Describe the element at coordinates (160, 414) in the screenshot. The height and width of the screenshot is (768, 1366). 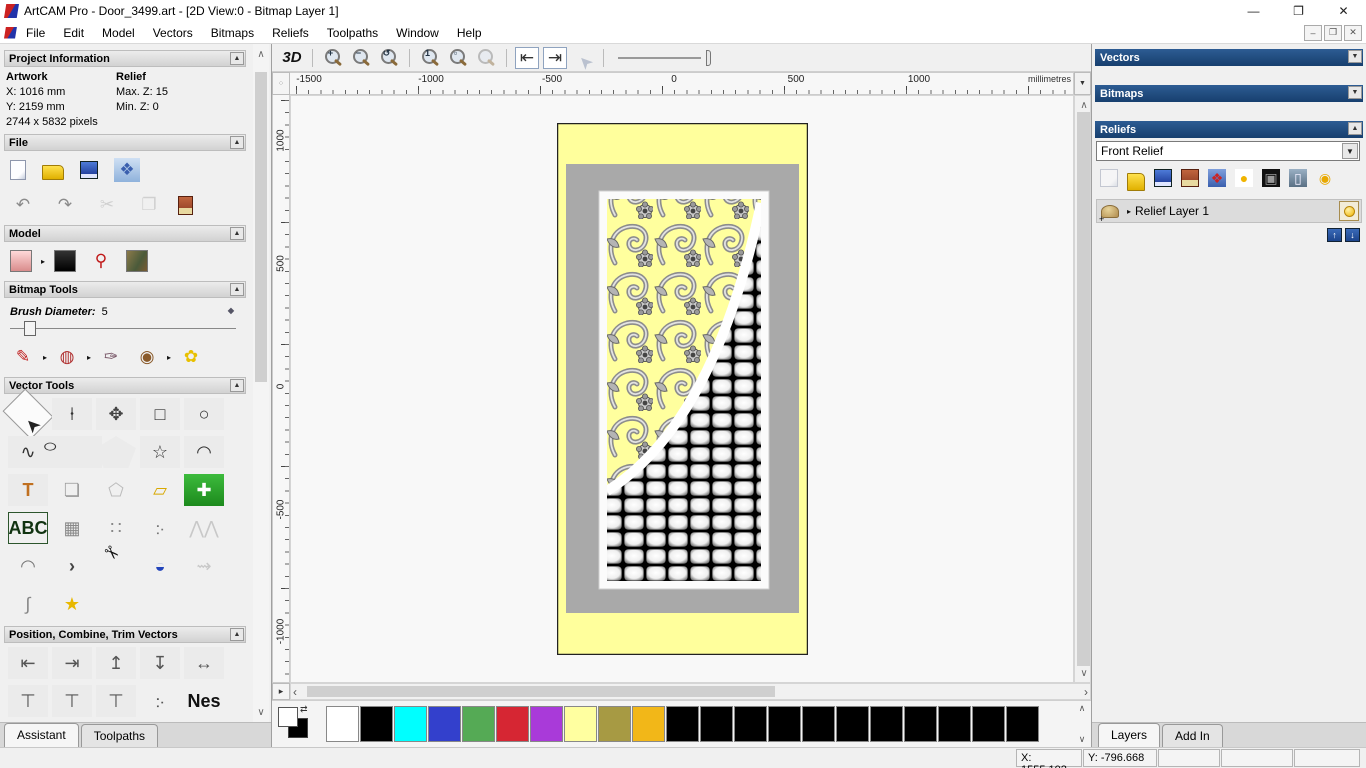
I see `create-rectangle-tool: □` at that location.